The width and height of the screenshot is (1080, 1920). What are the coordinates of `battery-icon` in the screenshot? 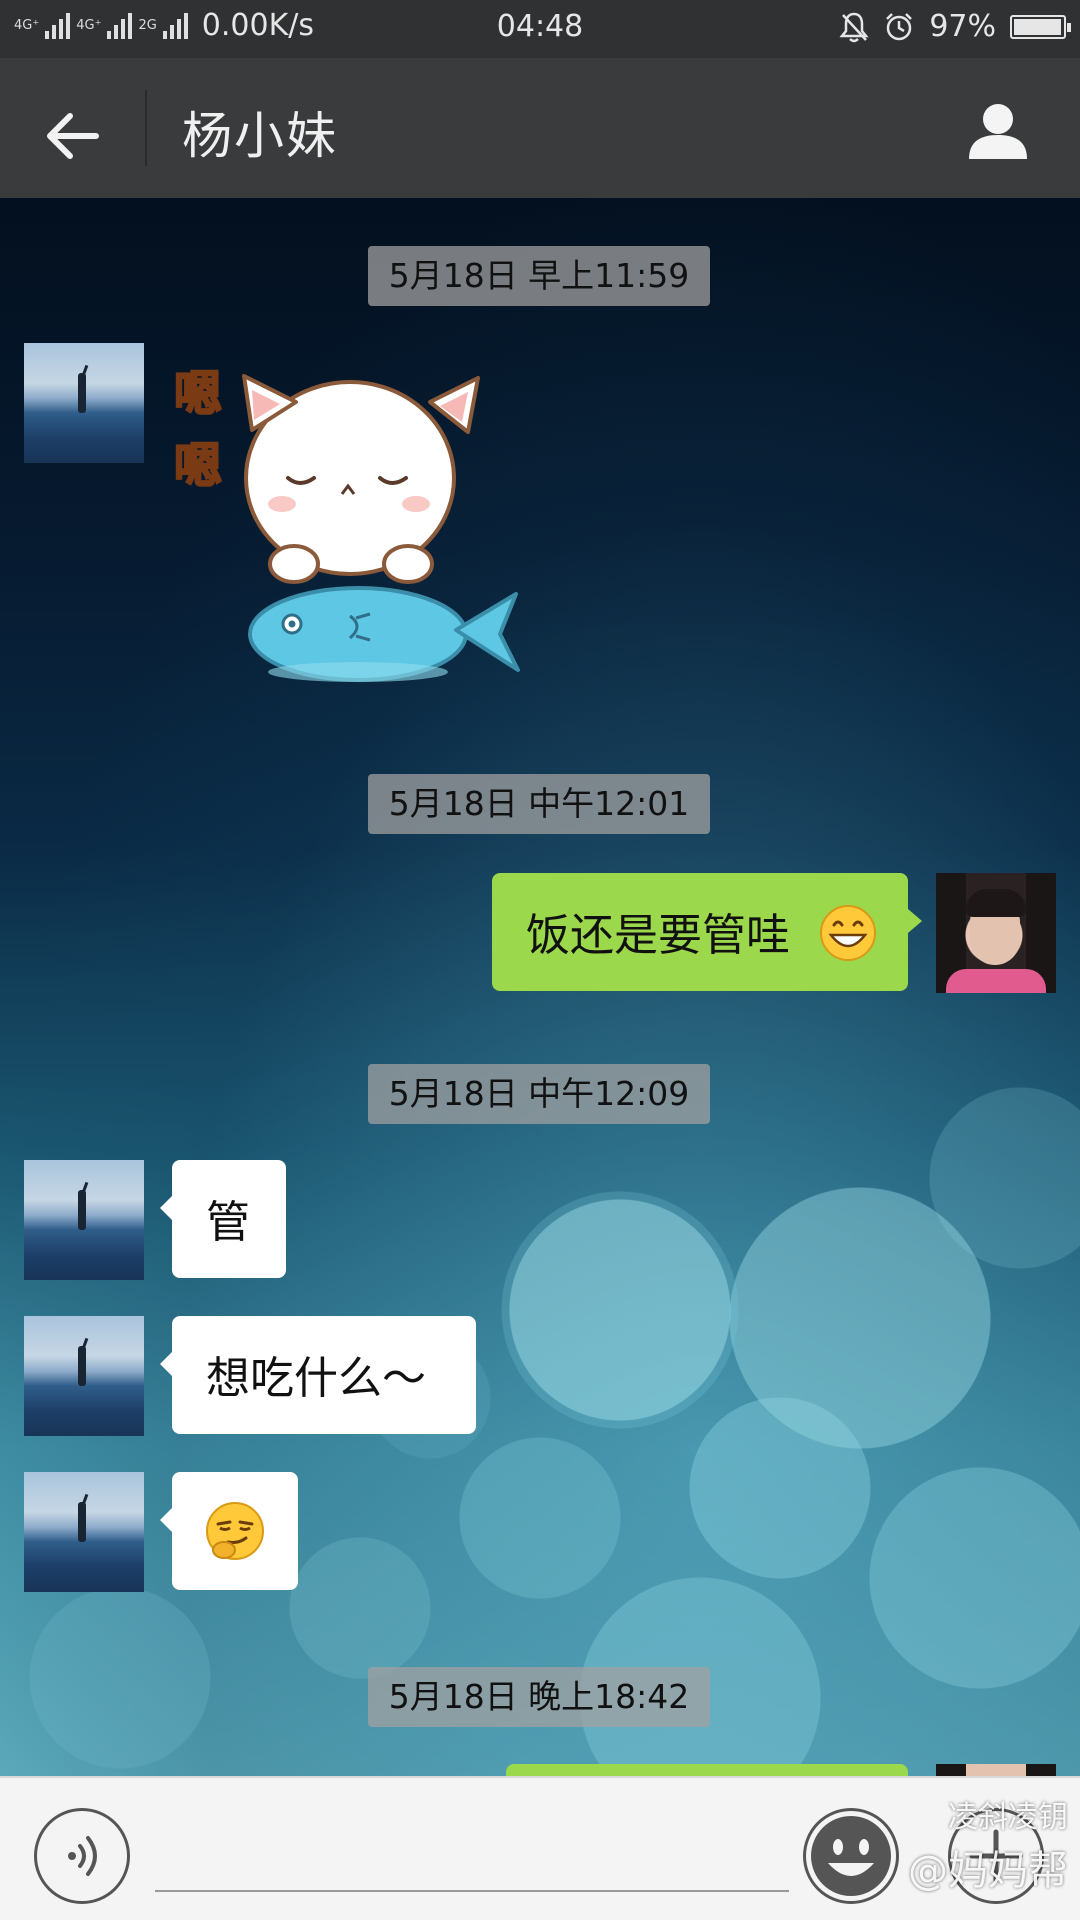 It's located at (1040, 26).